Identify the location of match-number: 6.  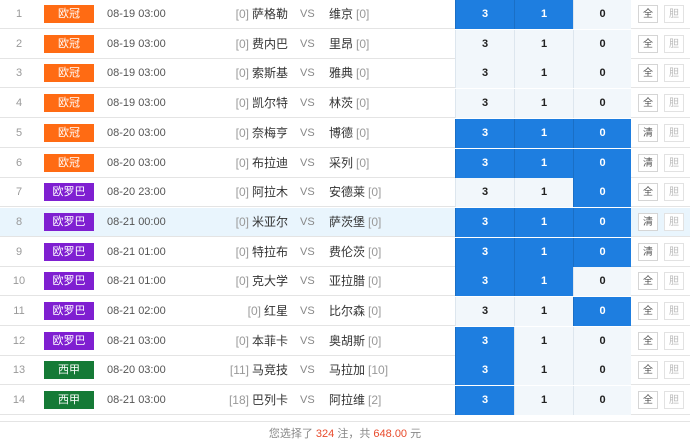
(19, 163).